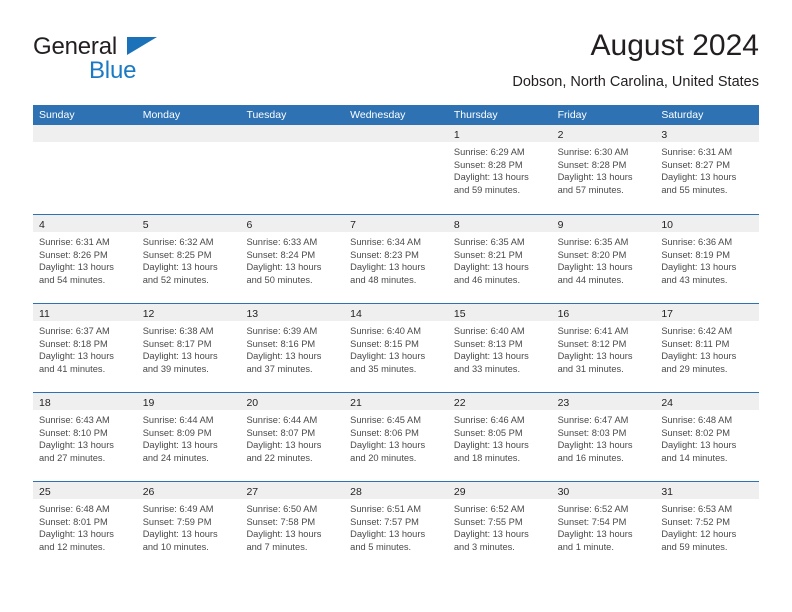 The width and height of the screenshot is (792, 612). What do you see at coordinates (667, 225) in the screenshot?
I see `day-number: 10` at bounding box center [667, 225].